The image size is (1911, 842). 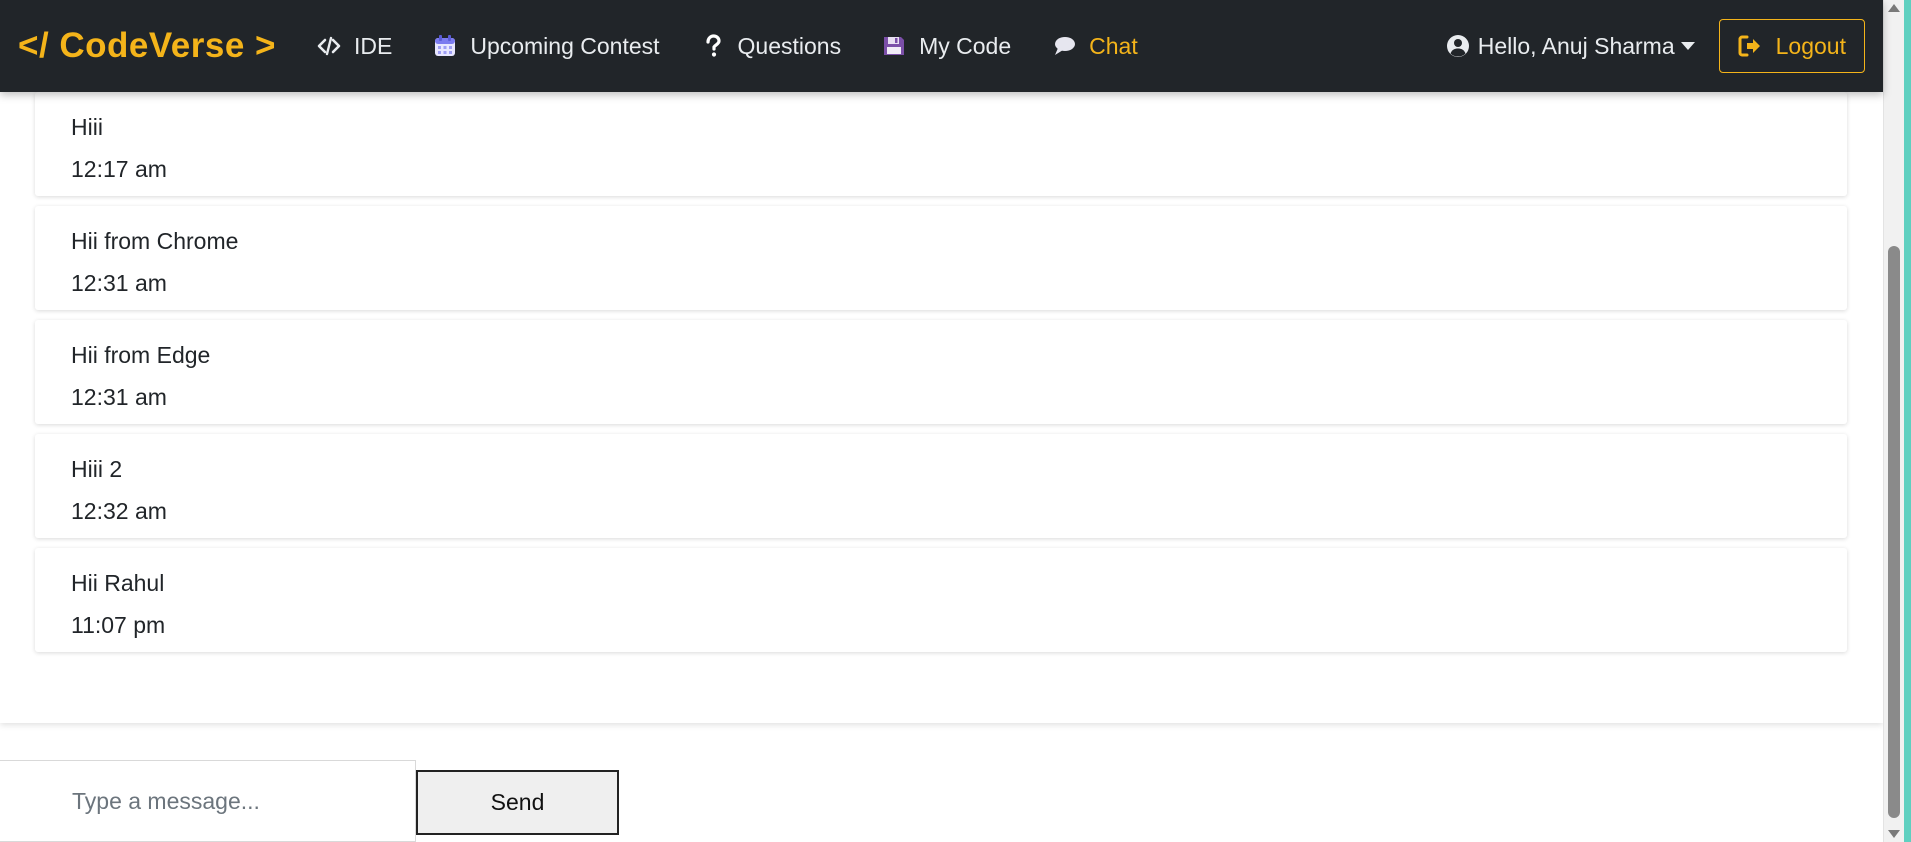 I want to click on message-text: Hii Rahul, so click(x=118, y=583).